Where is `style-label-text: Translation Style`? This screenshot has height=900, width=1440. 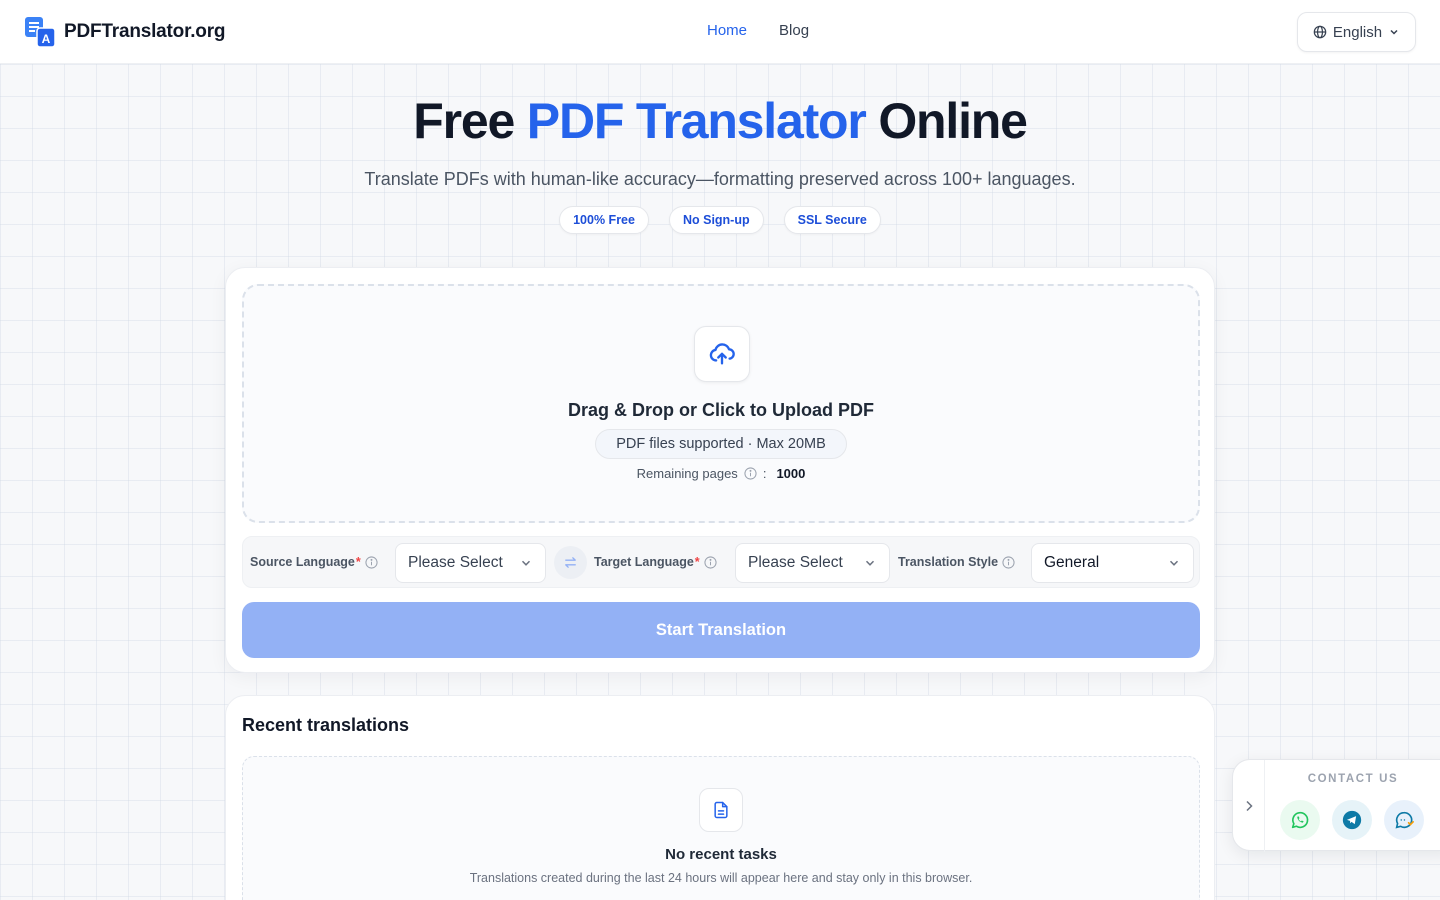
style-label-text: Translation Style is located at coordinates (948, 562).